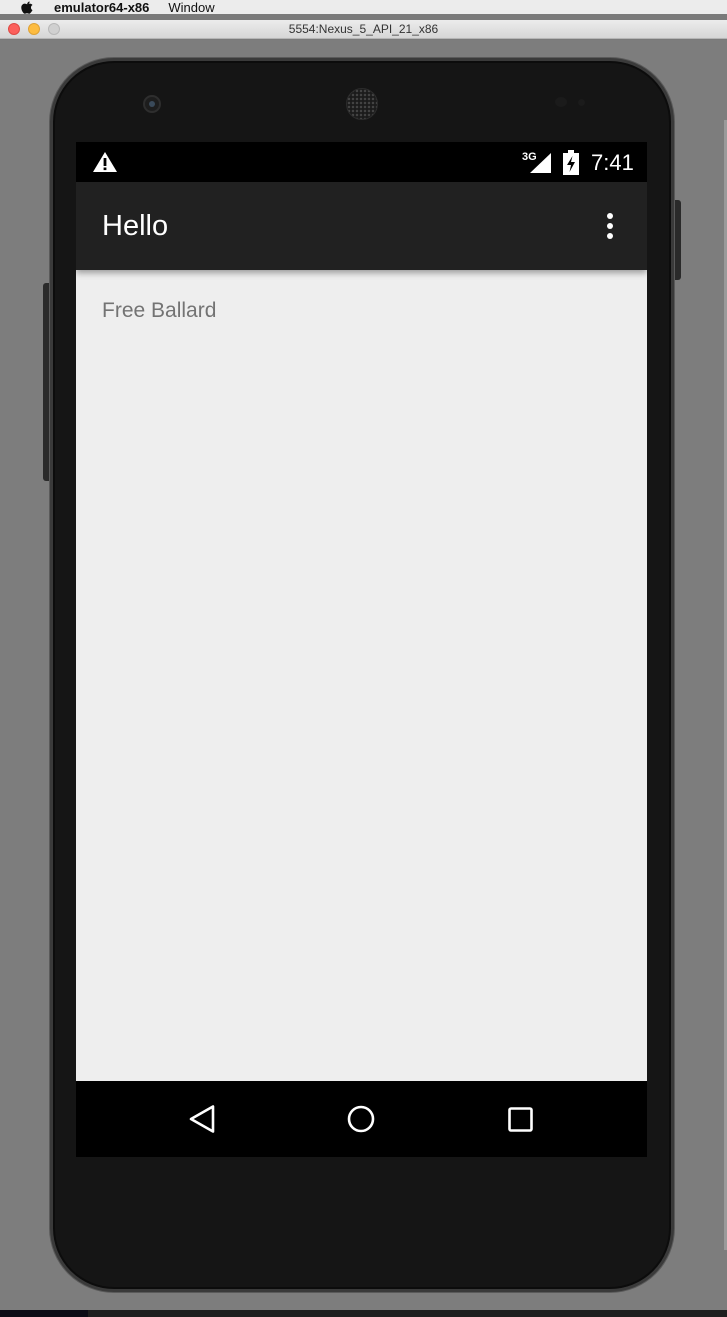  Describe the element at coordinates (105, 162) in the screenshot. I see `warning-icon` at that location.